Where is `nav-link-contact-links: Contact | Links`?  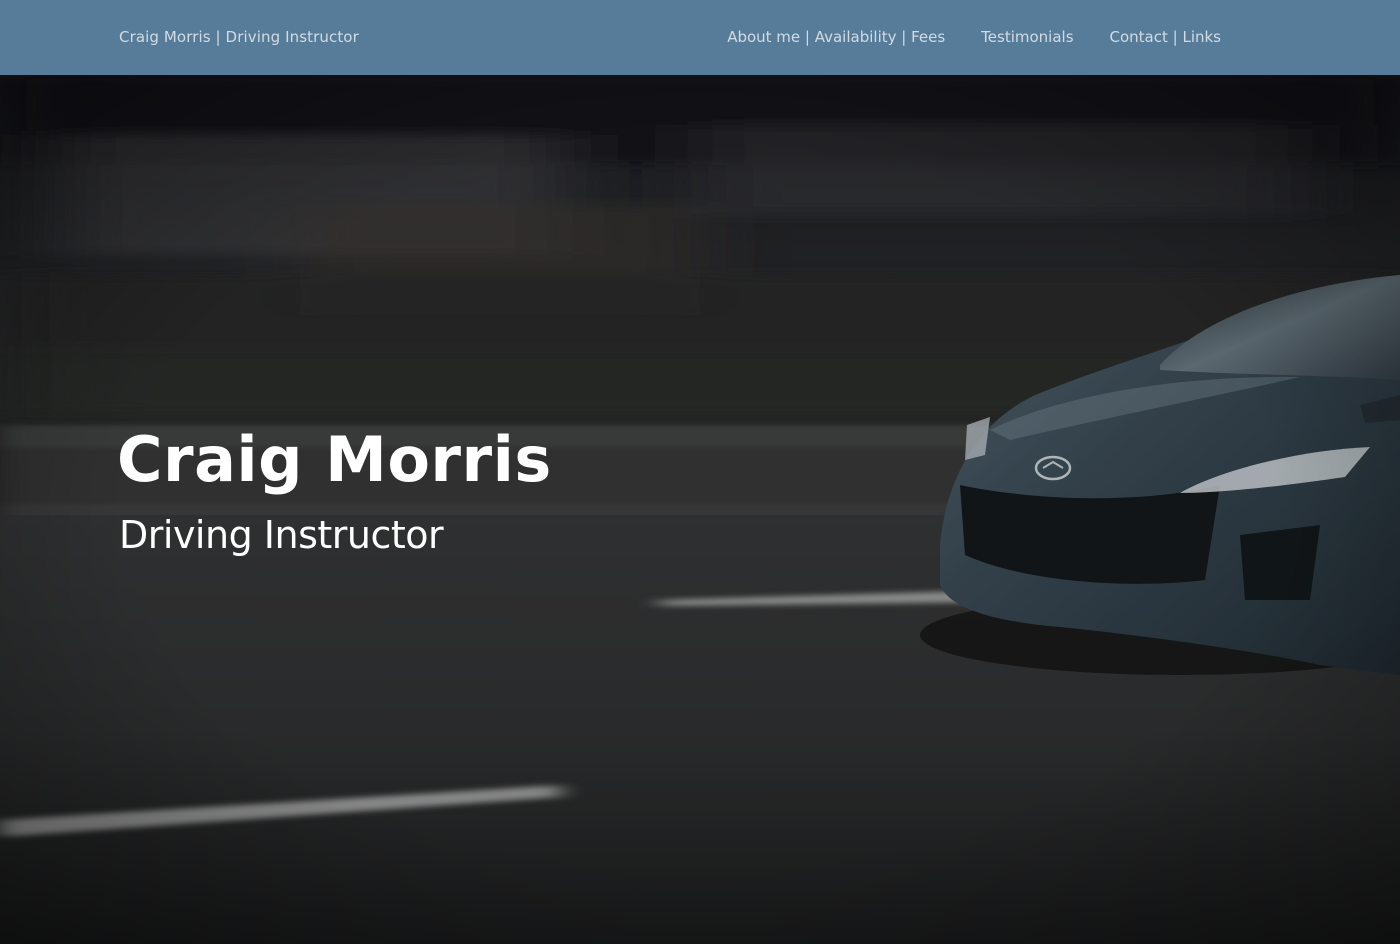 nav-link-contact-links: Contact | Links is located at coordinates (1165, 37).